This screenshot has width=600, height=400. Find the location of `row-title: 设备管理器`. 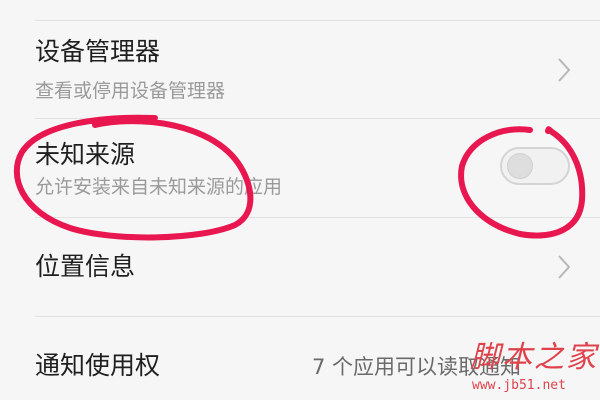

row-title: 设备管理器 is located at coordinates (98, 51).